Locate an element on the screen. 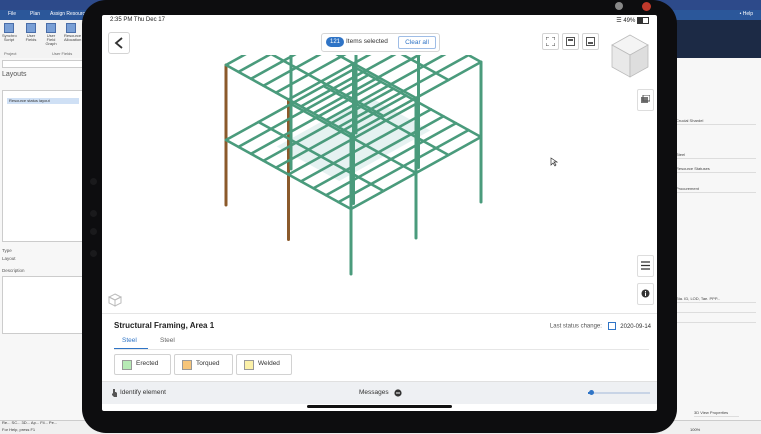 This screenshot has height=434, width=761. status-battery: ☰ 49% is located at coordinates (632, 20).